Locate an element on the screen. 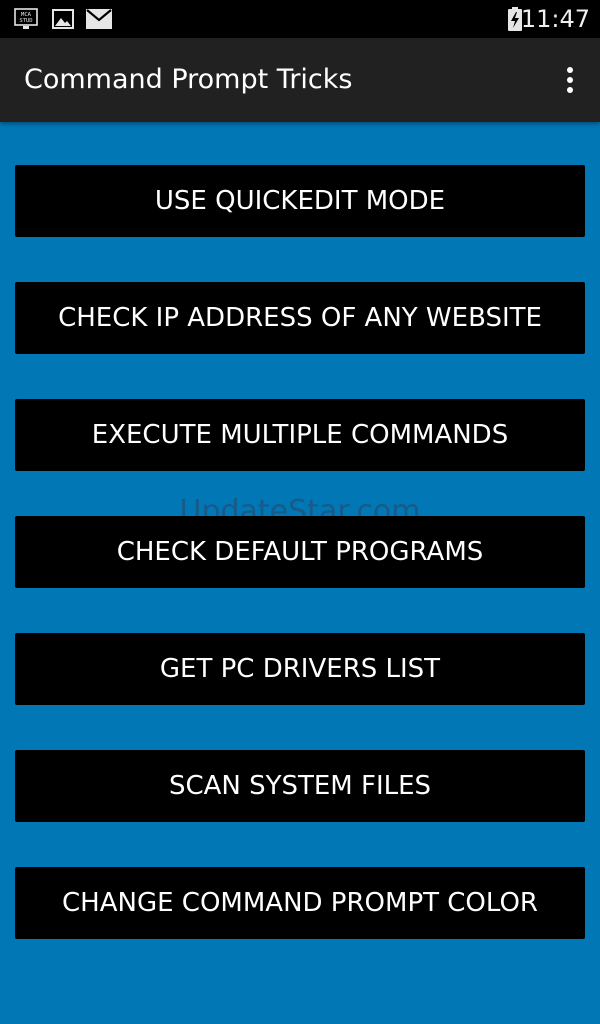 The width and height of the screenshot is (600, 1024). status-time: 11:47 is located at coordinates (555, 19).